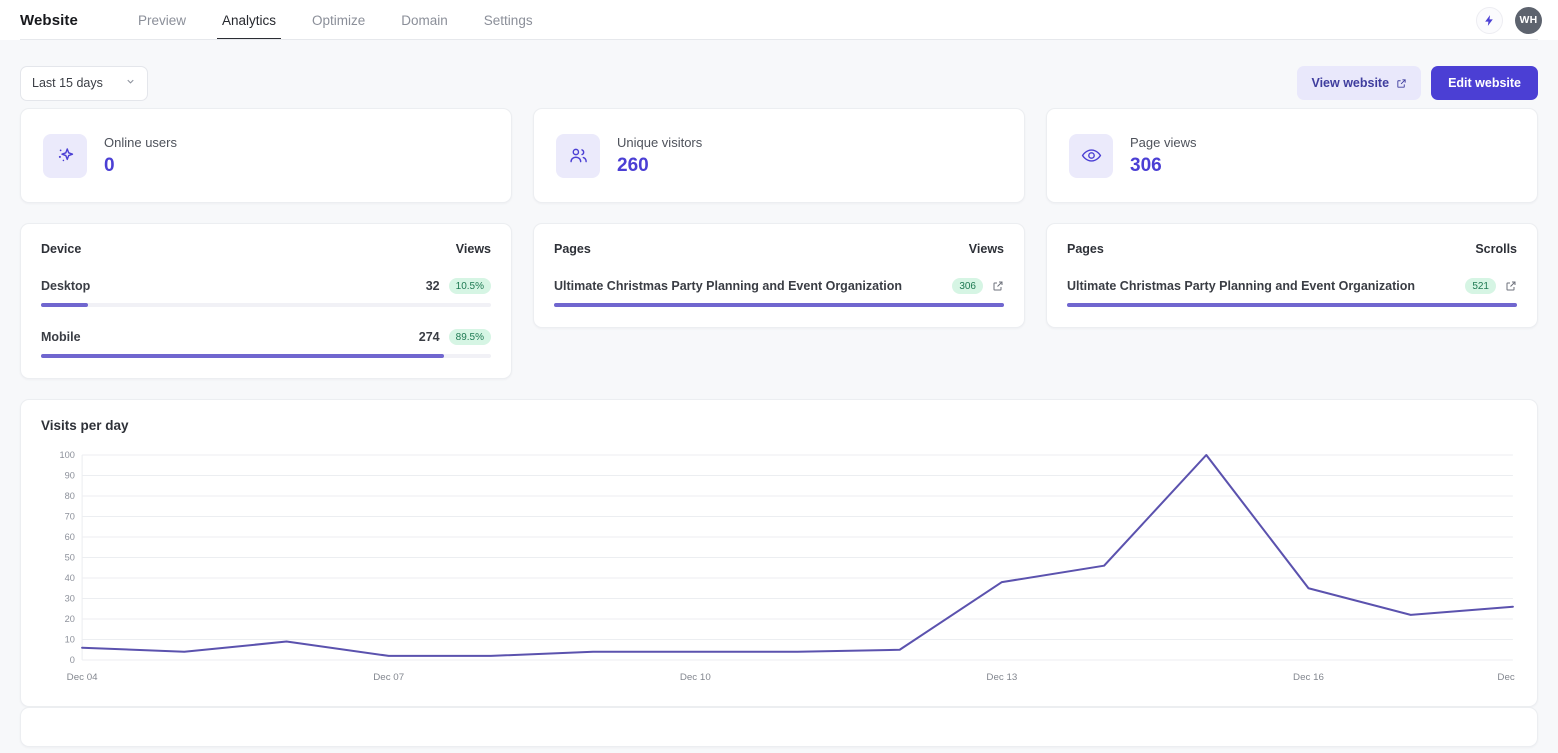 The image size is (1558, 753). What do you see at coordinates (967, 286) in the screenshot?
I see `page-views-badge: 306` at bounding box center [967, 286].